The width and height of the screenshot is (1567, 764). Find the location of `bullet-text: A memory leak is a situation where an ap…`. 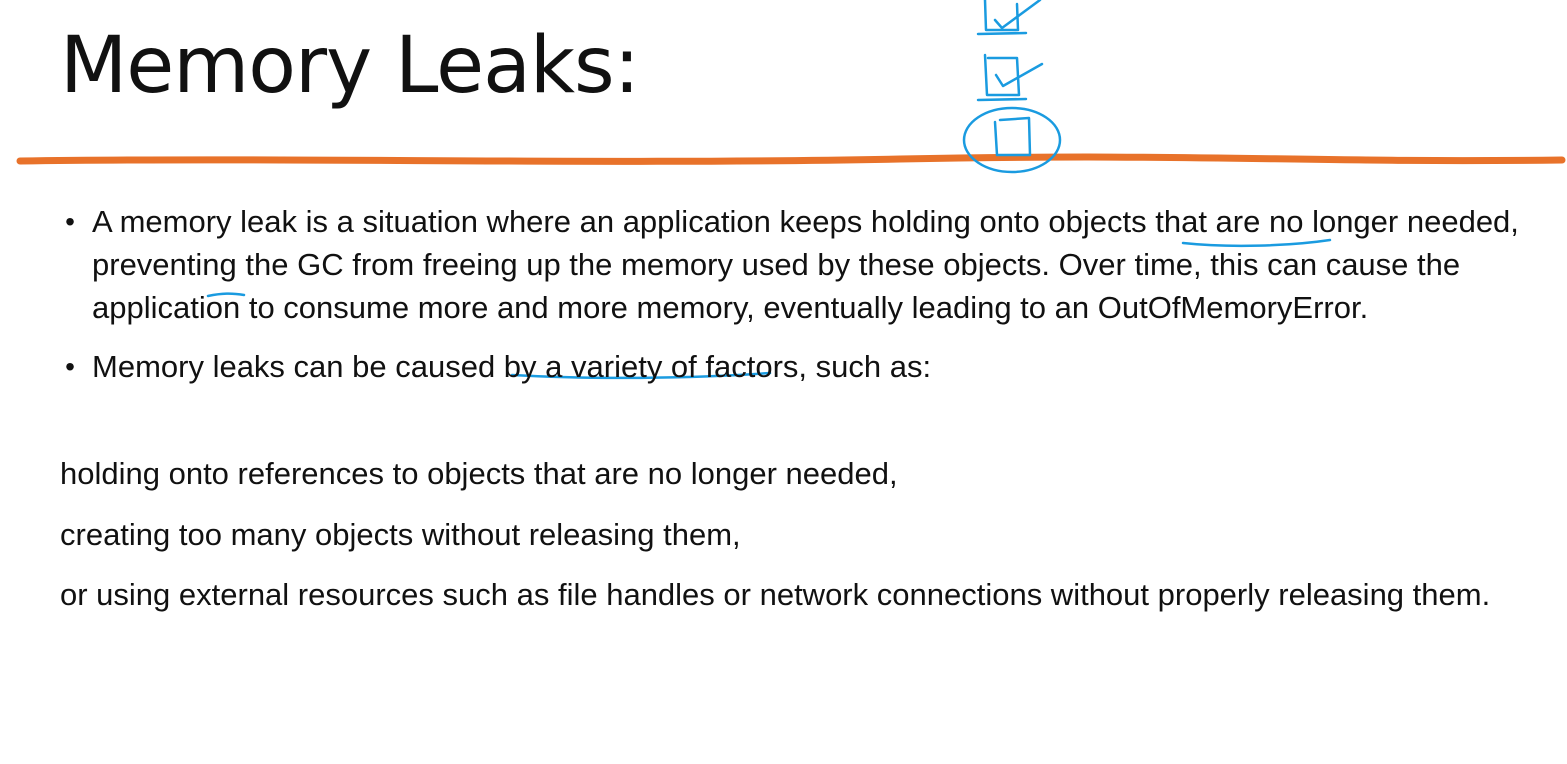

bullet-text: A memory leak is a situation where an ap… is located at coordinates (805, 264).